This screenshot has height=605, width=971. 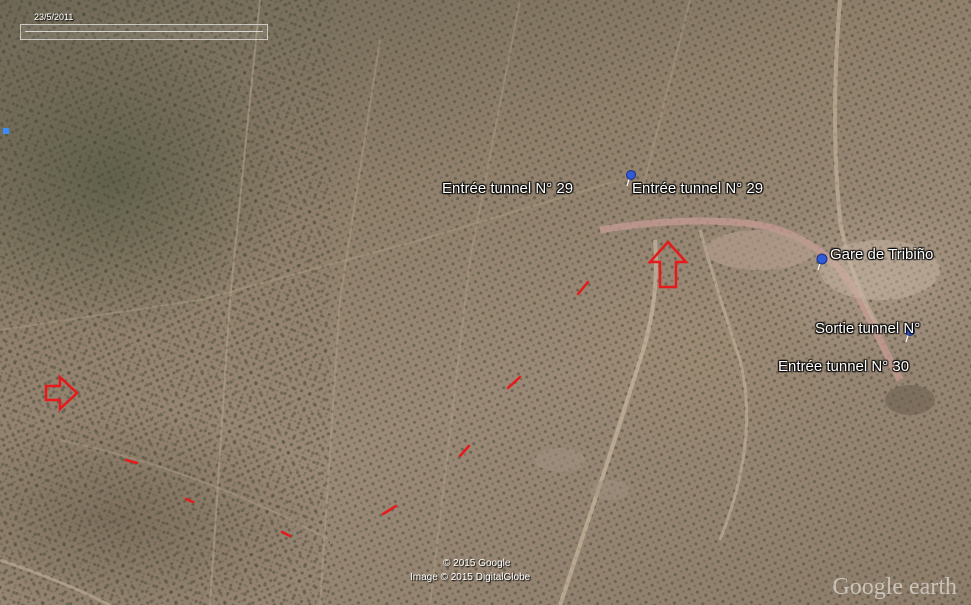 I want to click on historical-imagery-slider, so click(x=144, y=32).